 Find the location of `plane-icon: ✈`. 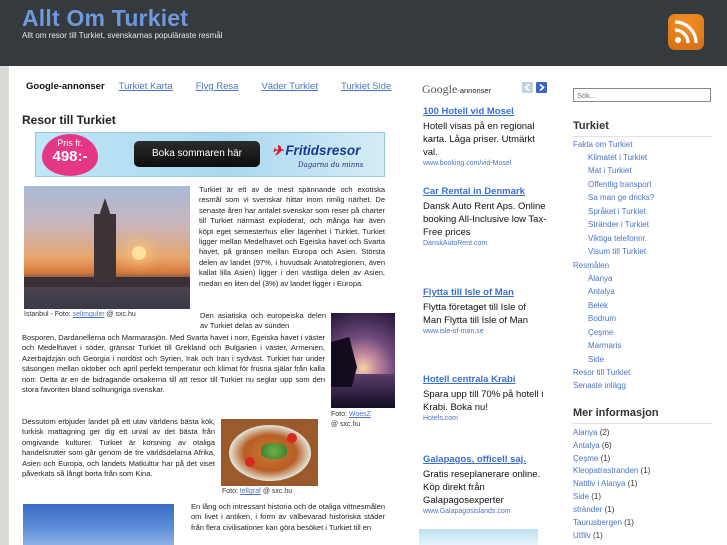

plane-icon: ✈ is located at coordinates (278, 150).